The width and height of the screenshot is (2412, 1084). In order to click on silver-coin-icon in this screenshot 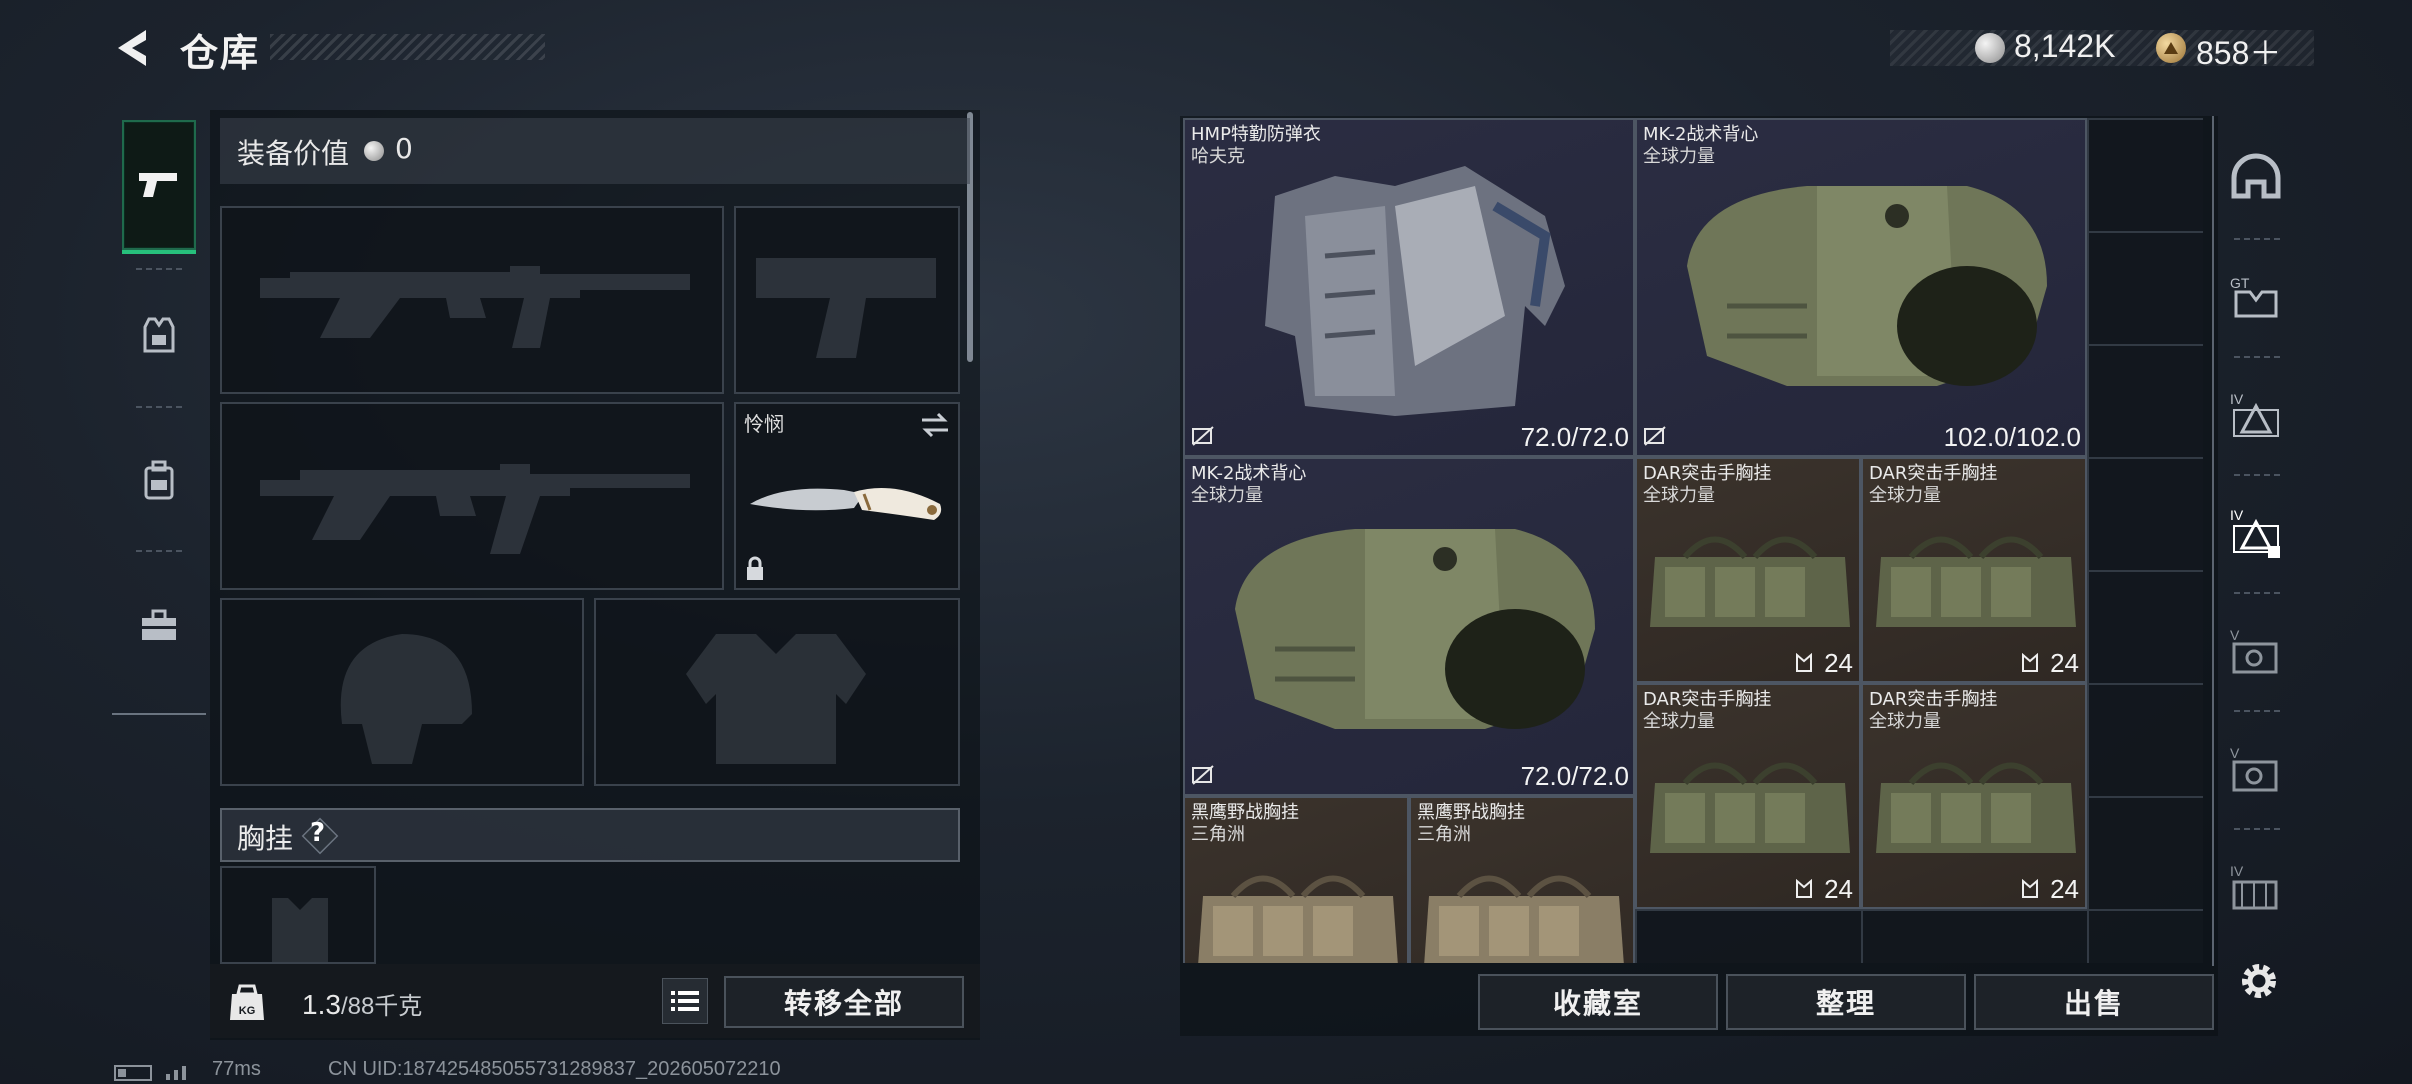, I will do `click(1990, 48)`.